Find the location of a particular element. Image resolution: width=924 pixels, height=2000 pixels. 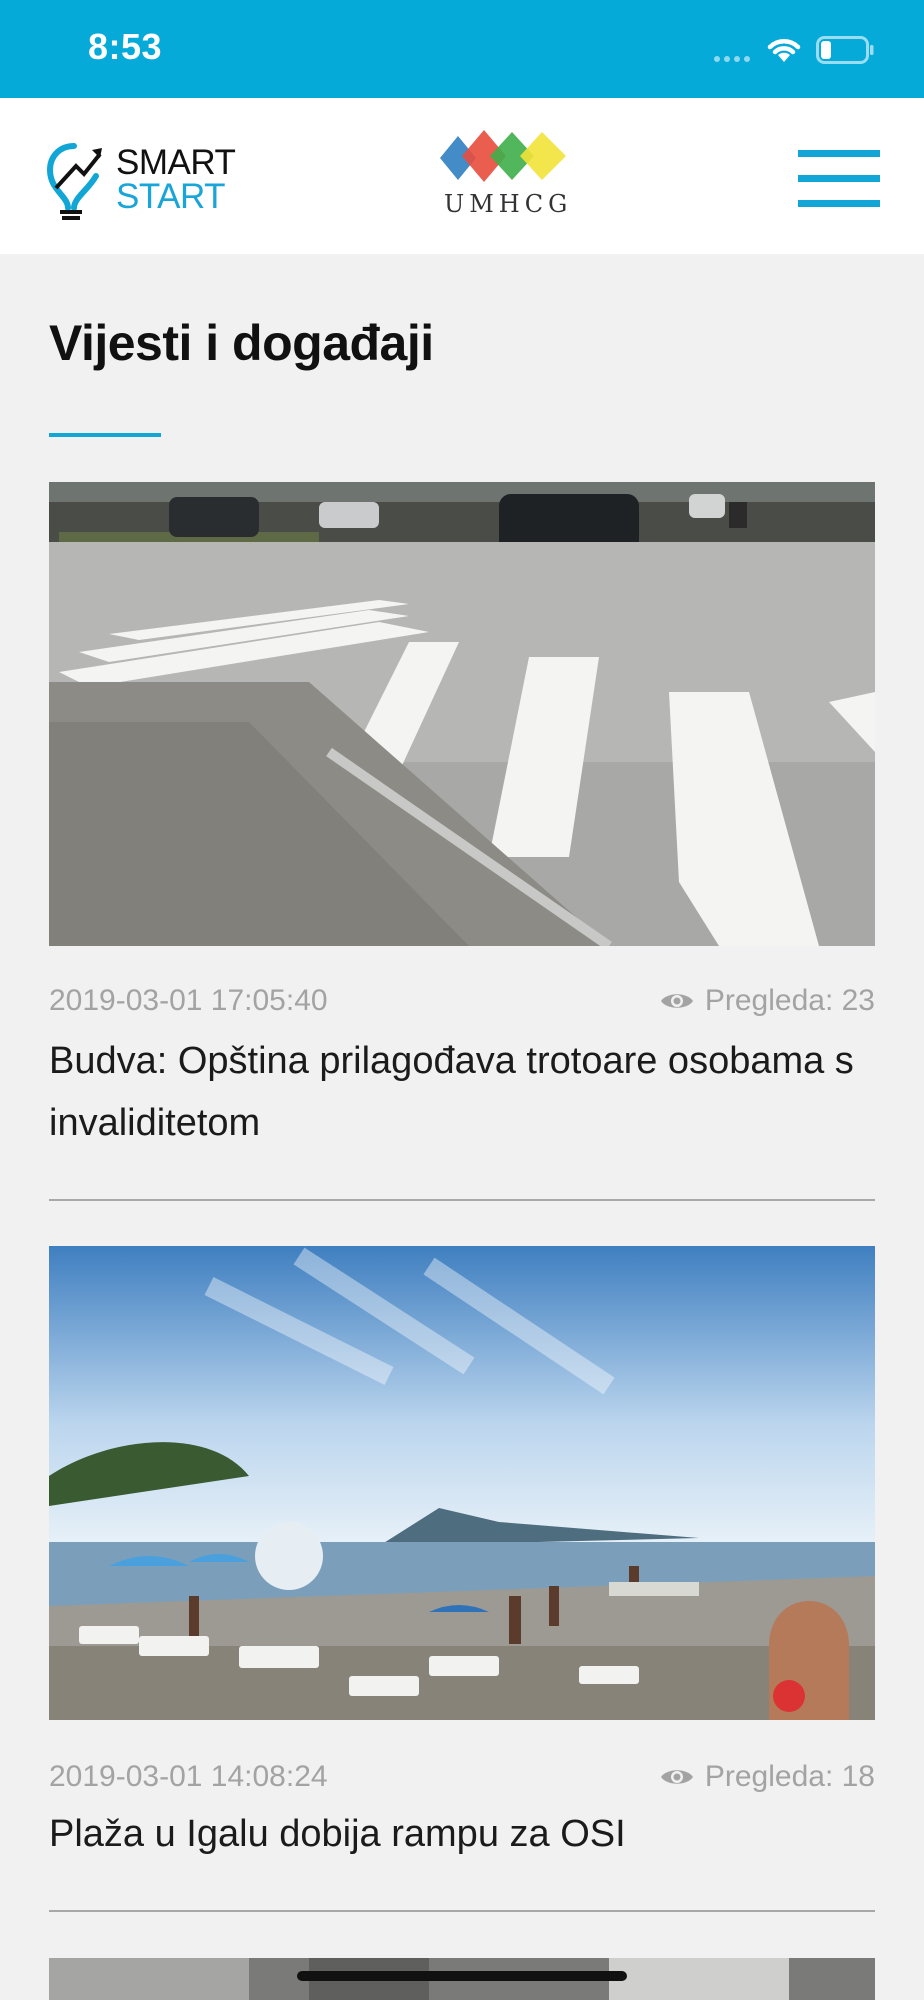

start-text: START is located at coordinates (171, 196).